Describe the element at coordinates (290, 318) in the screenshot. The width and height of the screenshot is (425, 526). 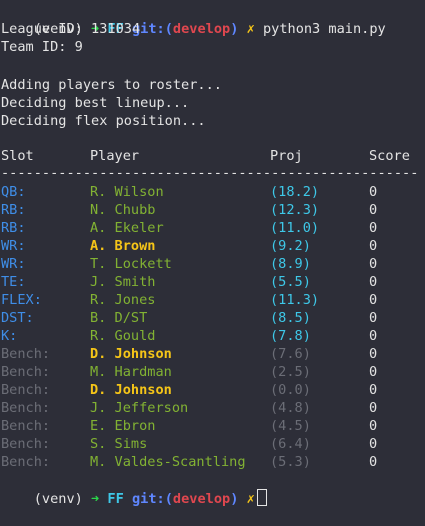
I see `projected-points: (8.5)` at that location.